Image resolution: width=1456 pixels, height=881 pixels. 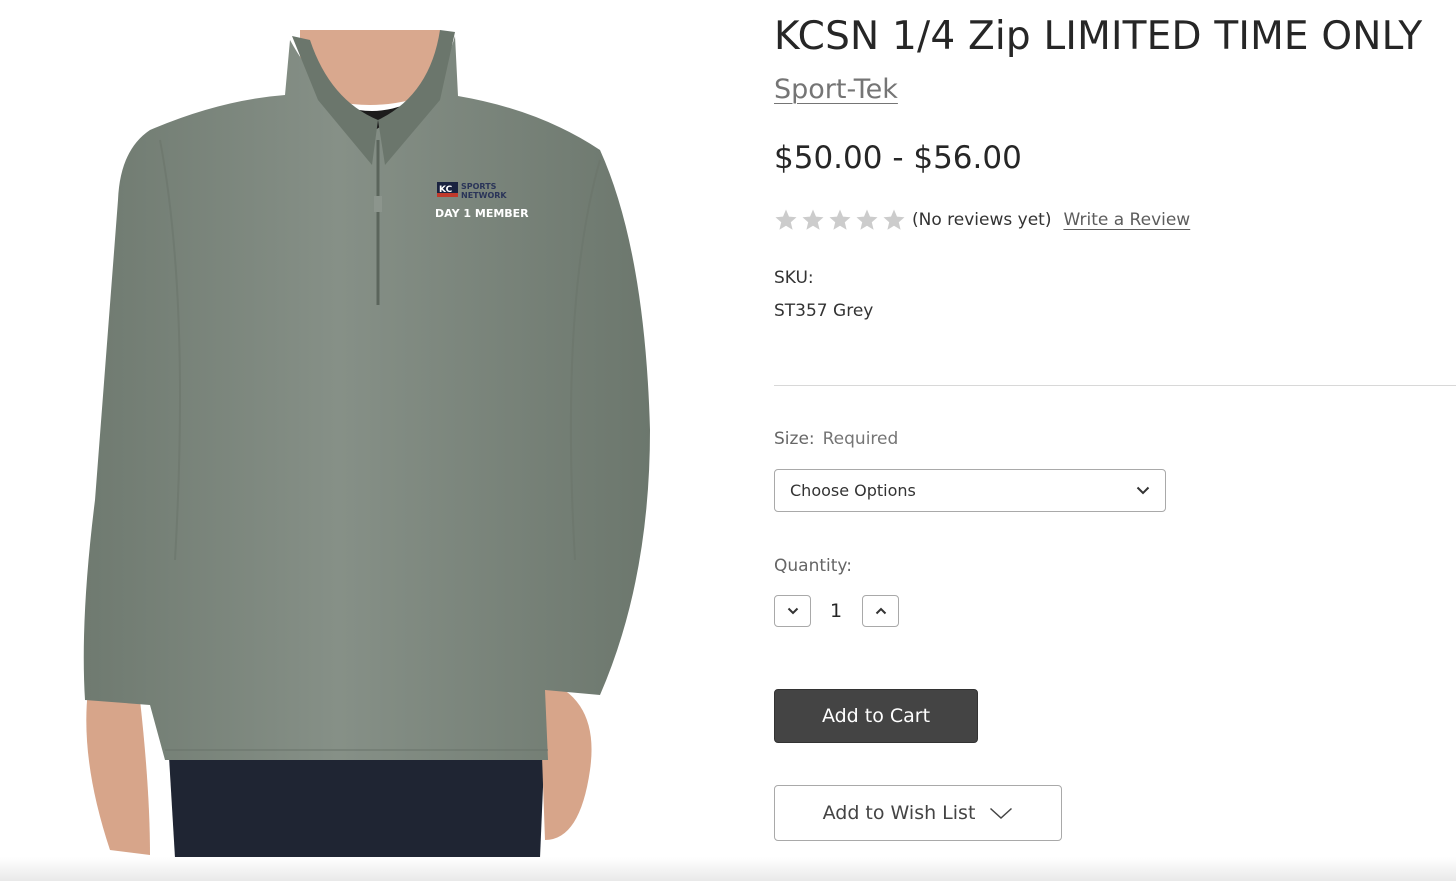 I want to click on svg-text: DAY 1 MEMBER, so click(x=482, y=213).